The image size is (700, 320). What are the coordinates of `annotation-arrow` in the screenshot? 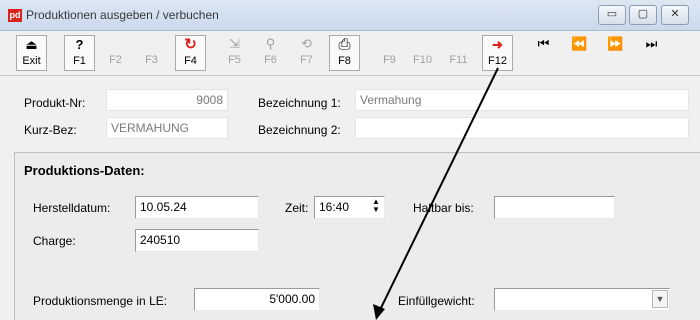 It's located at (436, 193).